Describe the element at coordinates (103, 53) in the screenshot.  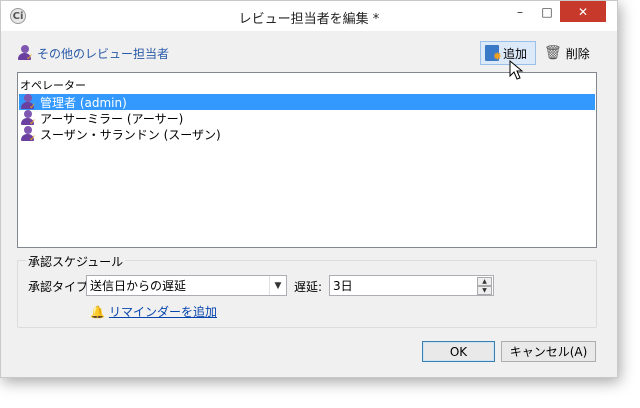
I see `other-reviewers-label: その他のレビュー担当者` at that location.